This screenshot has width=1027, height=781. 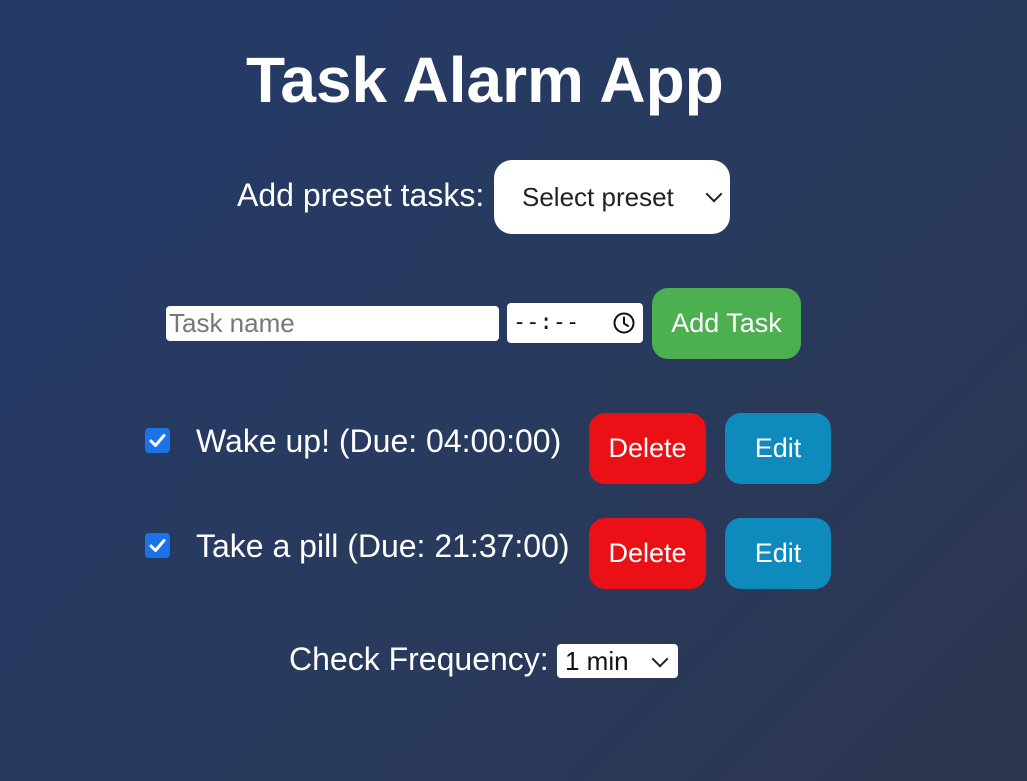 What do you see at coordinates (485, 80) in the screenshot?
I see `app-title: Task Alarm App` at bounding box center [485, 80].